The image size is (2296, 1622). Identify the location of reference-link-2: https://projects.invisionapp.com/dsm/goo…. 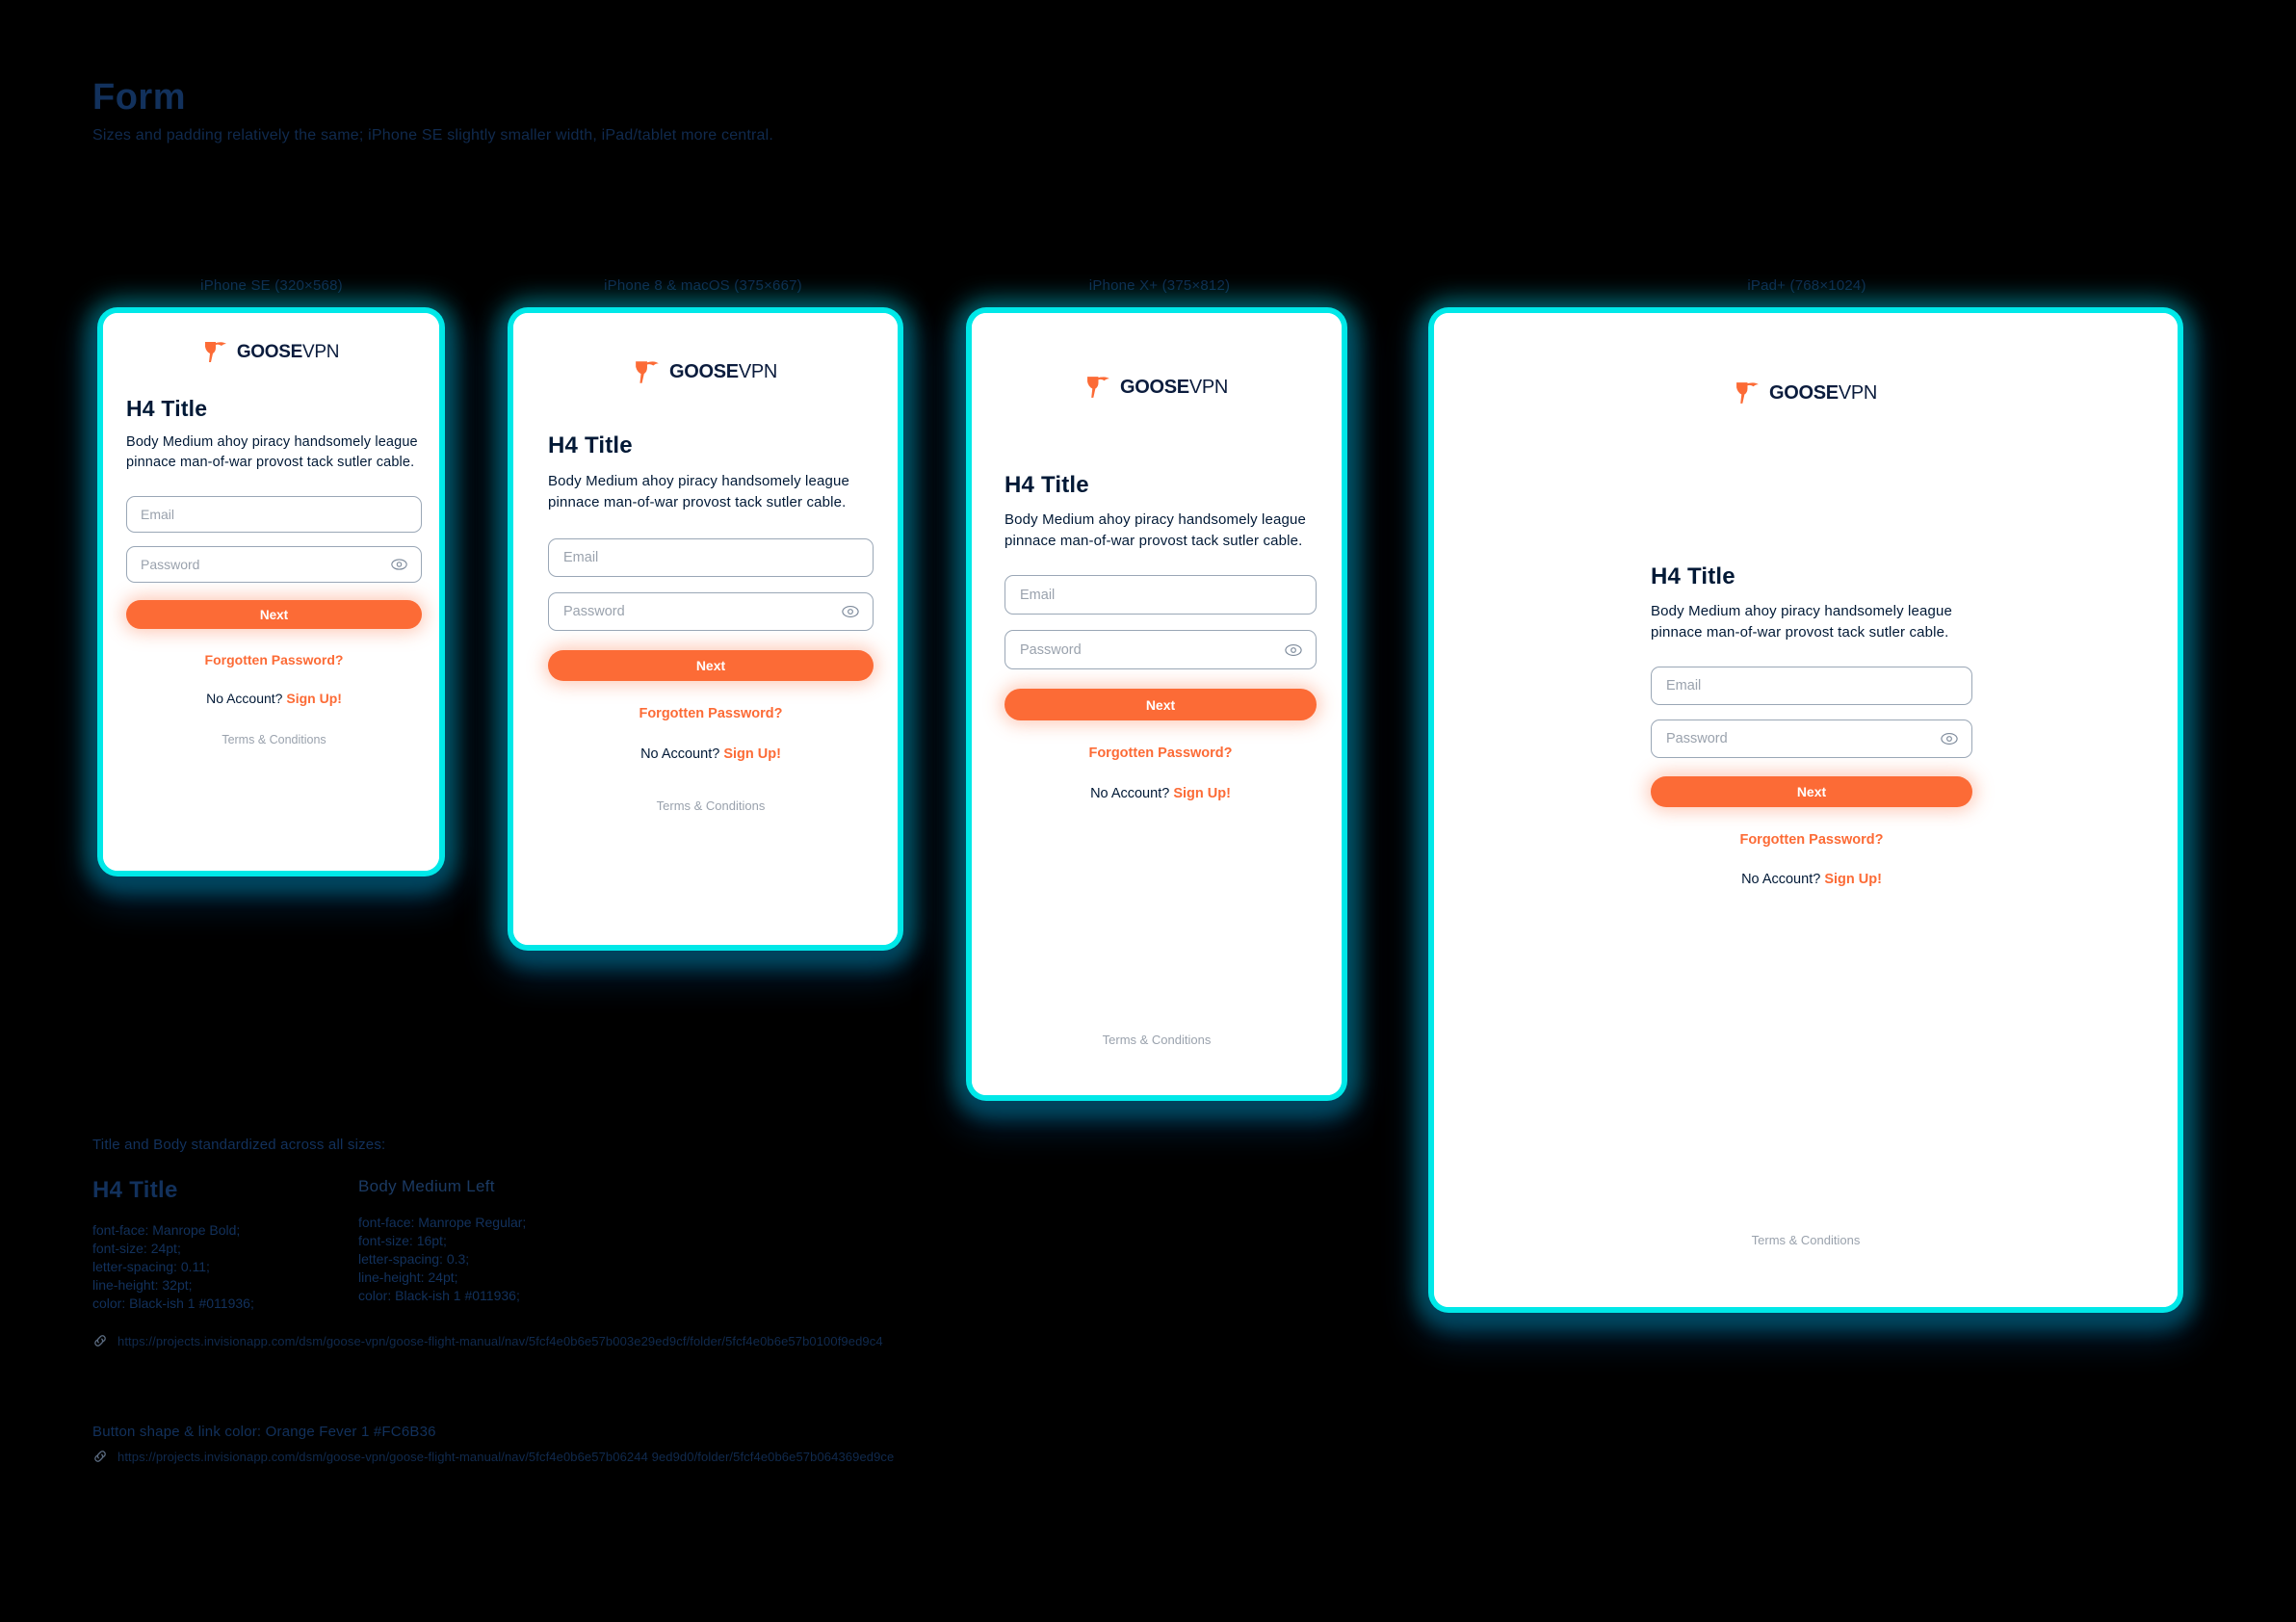
(493, 1456).